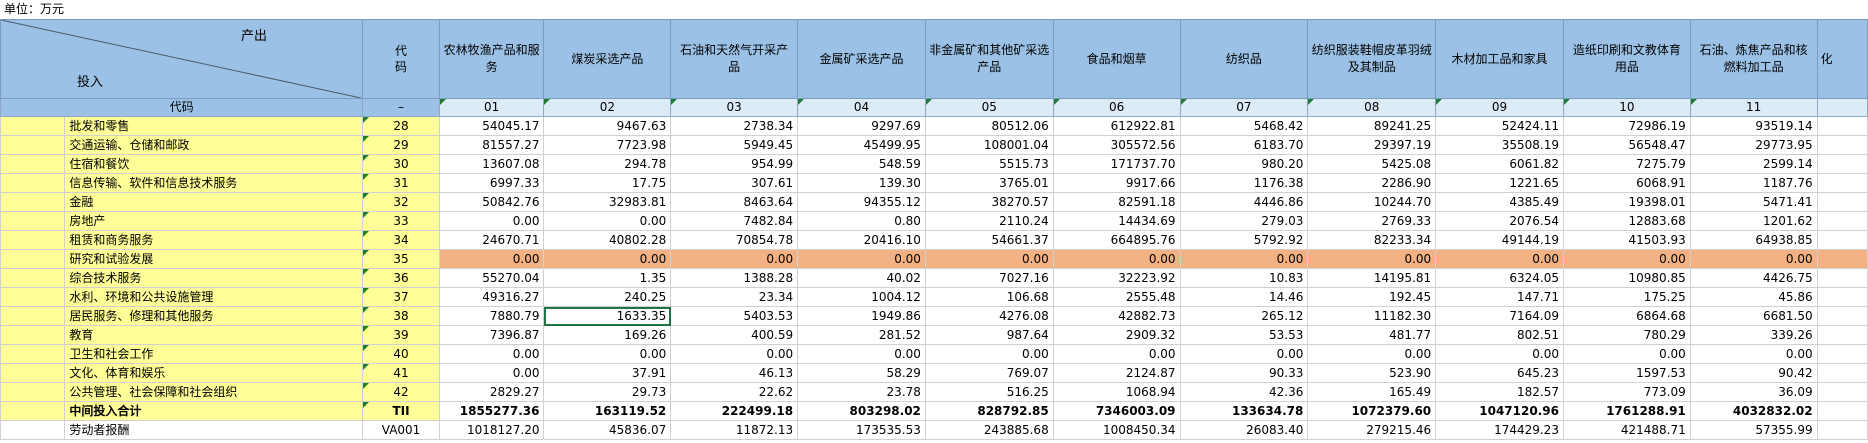 Image resolution: width=1868 pixels, height=443 pixels. What do you see at coordinates (1753, 278) in the screenshot?
I see `value-cell: 4426.75` at bounding box center [1753, 278].